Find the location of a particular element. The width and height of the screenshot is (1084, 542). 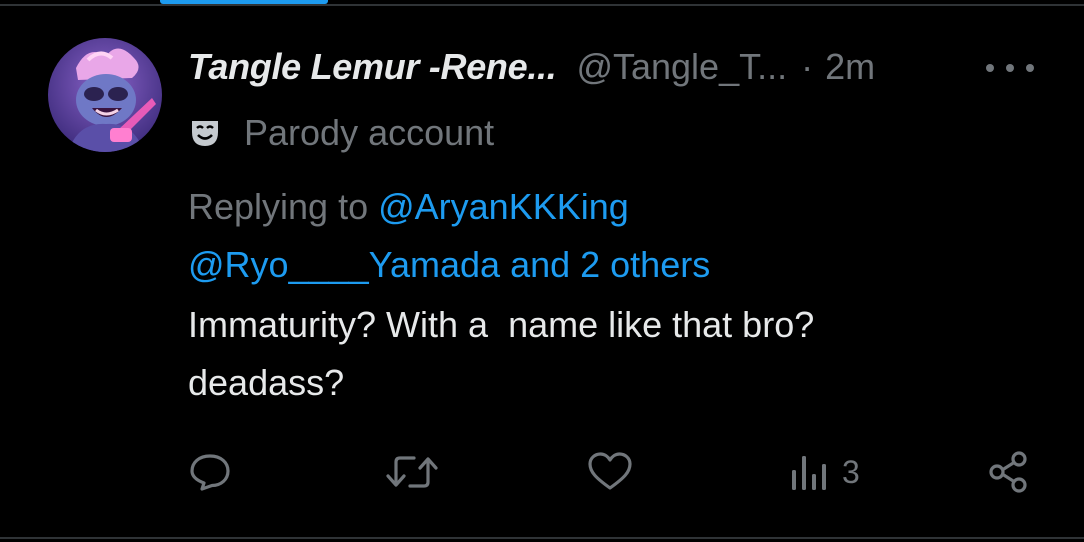

parody-badge: Parody account is located at coordinates (342, 133).